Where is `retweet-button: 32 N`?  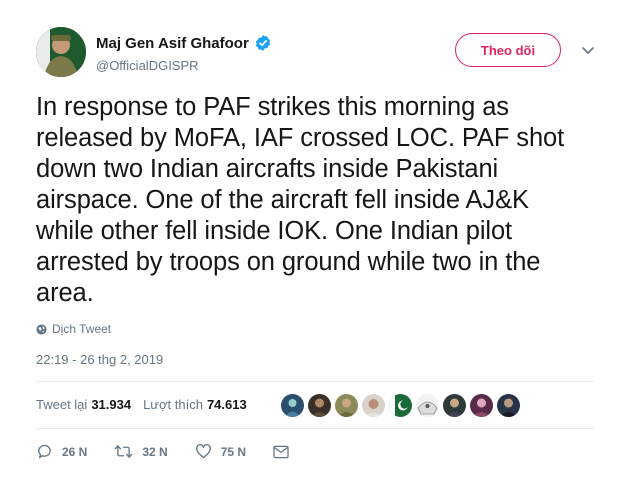
retweet-button: 32 N is located at coordinates (141, 451).